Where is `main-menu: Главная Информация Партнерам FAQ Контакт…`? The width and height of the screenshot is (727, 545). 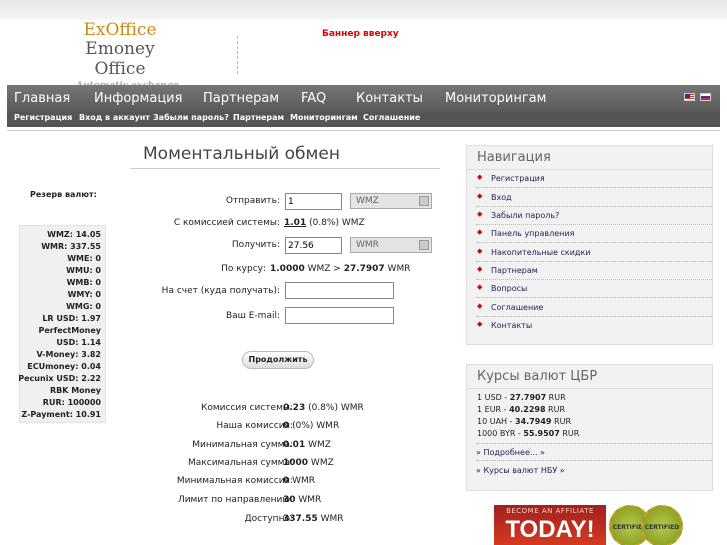 main-menu: Главная Информация Партнерам FAQ Контакт… is located at coordinates (363, 106).